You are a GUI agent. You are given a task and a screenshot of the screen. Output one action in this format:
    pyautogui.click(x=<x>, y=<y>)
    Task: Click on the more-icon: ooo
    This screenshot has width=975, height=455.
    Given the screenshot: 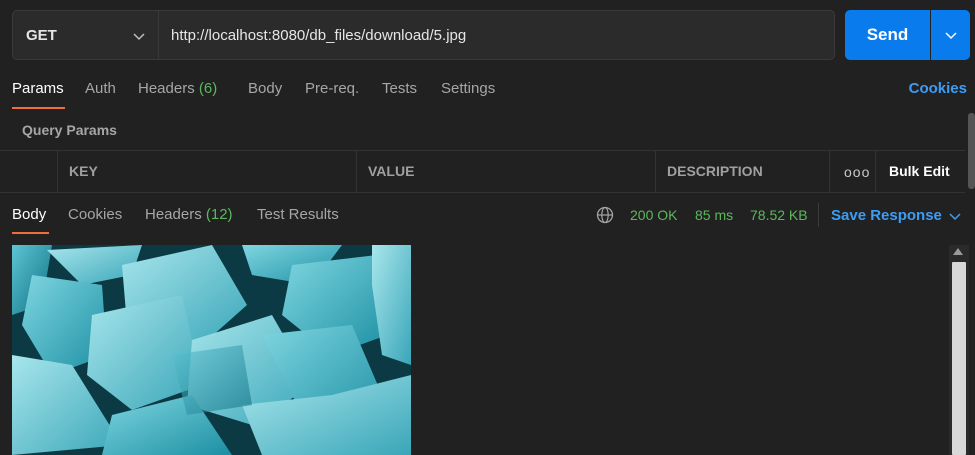 What is the action you would take?
    pyautogui.click(x=857, y=172)
    